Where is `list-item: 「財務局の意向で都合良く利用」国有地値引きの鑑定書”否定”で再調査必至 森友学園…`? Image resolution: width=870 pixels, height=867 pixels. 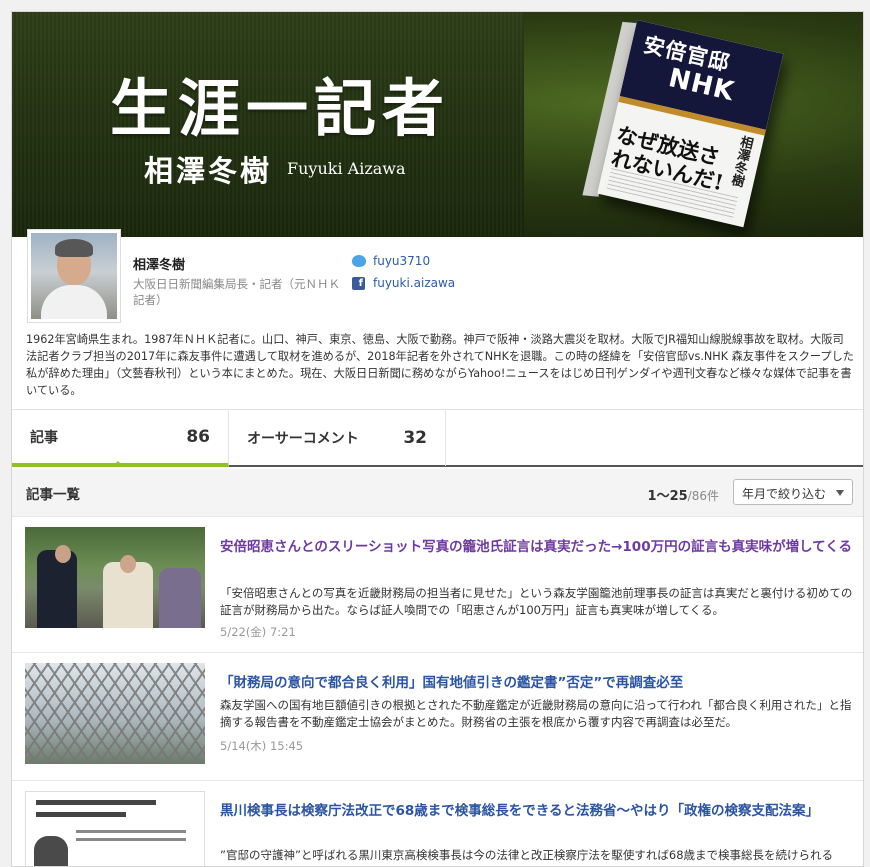
list-item: 「財務局の意向で都合良く利用」国有地値引きの鑑定書”否定”で再調査必至 森友学園… is located at coordinates (437, 717).